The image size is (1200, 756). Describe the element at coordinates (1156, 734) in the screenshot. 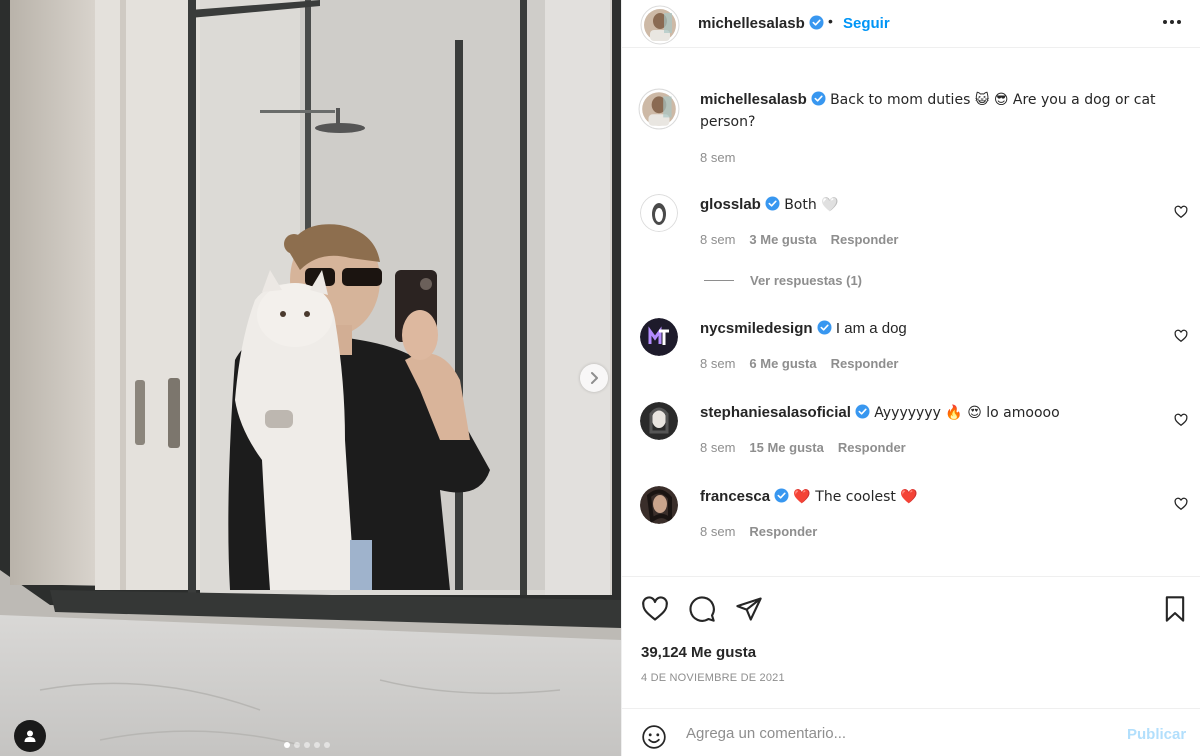

I see `publish-button: Publicar` at that location.